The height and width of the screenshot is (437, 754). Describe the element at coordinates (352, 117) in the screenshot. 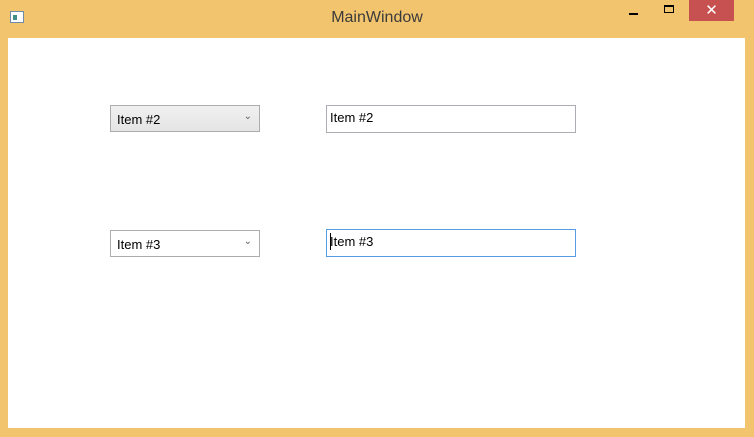

I see `text-box-1-value: Item #2` at that location.